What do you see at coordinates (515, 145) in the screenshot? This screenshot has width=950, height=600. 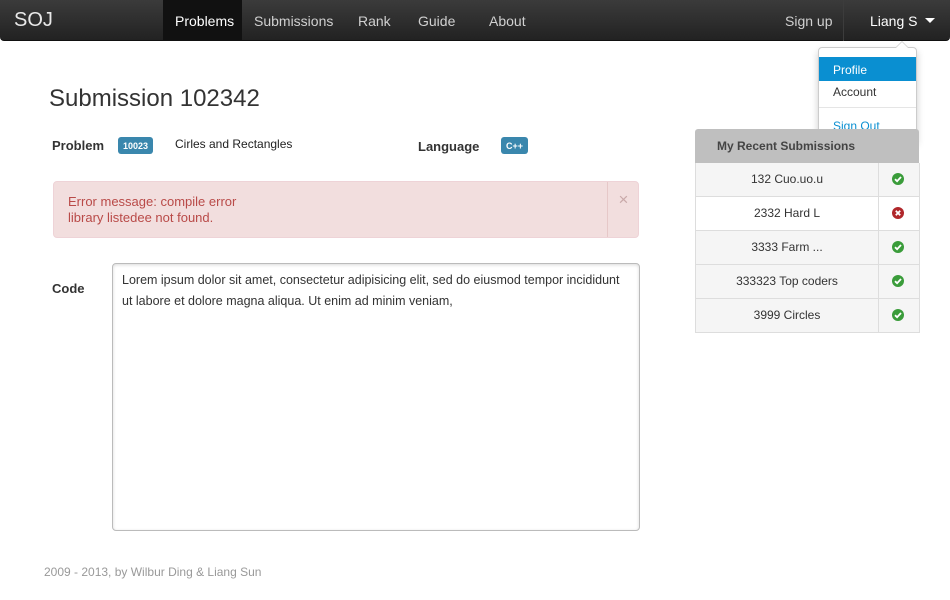 I see `language-badge: C++` at bounding box center [515, 145].